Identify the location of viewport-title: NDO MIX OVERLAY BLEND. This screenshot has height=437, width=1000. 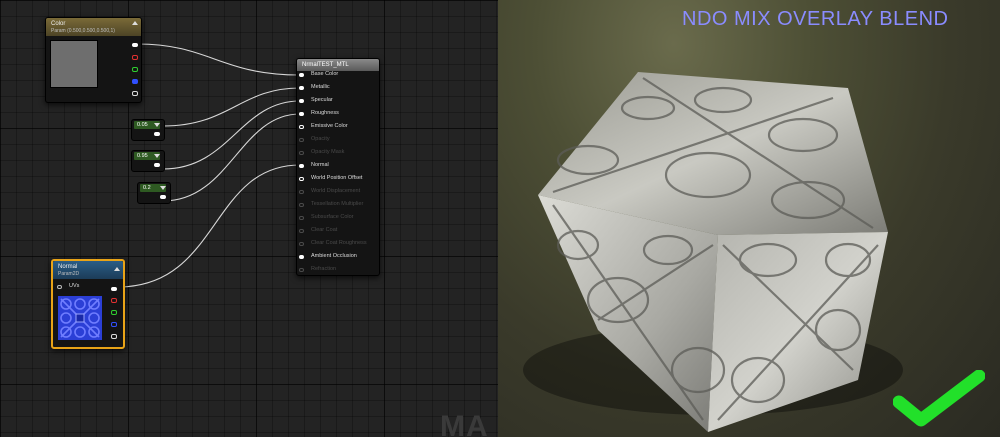
(815, 19).